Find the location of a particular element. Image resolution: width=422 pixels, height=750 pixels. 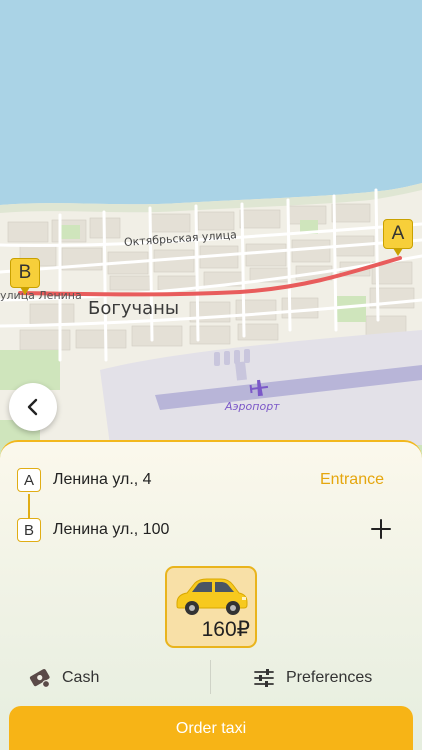

to-address: Ленина ул., 100 is located at coordinates (111, 530).